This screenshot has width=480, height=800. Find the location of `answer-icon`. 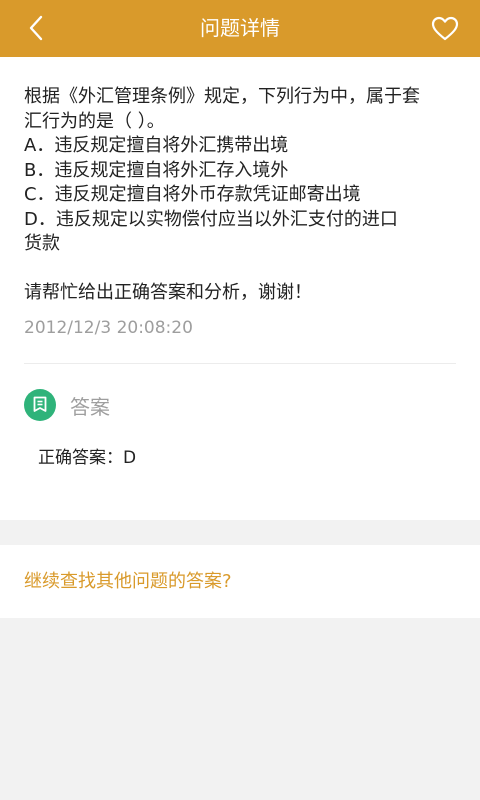

answer-icon is located at coordinates (40, 405).